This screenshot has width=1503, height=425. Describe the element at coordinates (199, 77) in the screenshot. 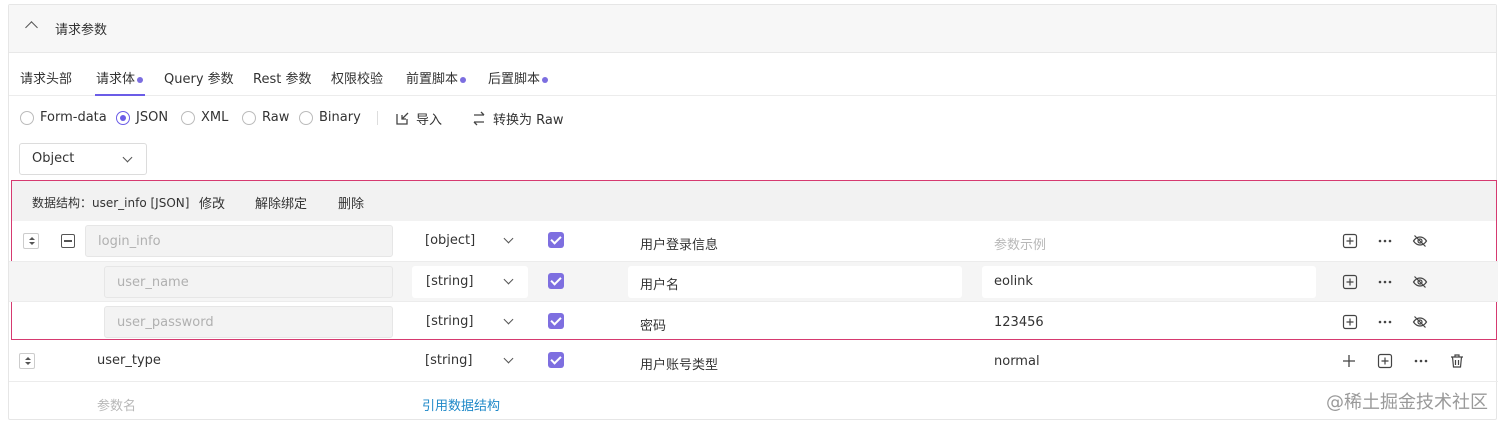

I see `tab-query: Query 参数` at that location.